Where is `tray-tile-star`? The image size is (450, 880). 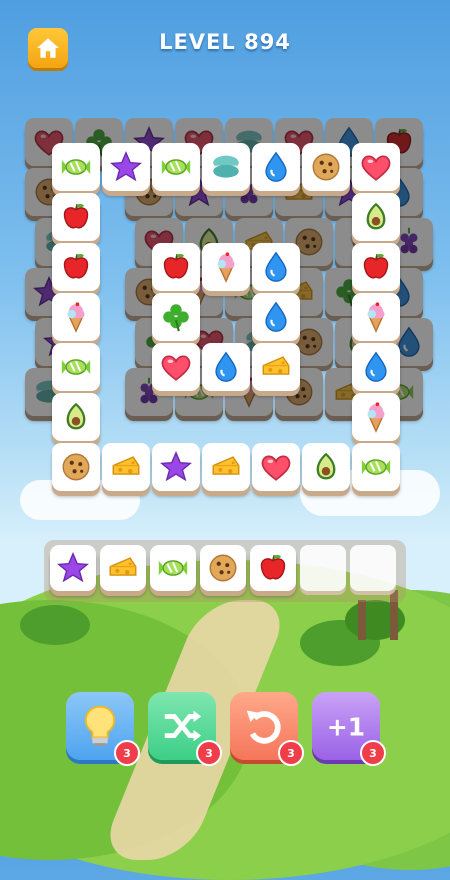 tray-tile-star is located at coordinates (73, 568).